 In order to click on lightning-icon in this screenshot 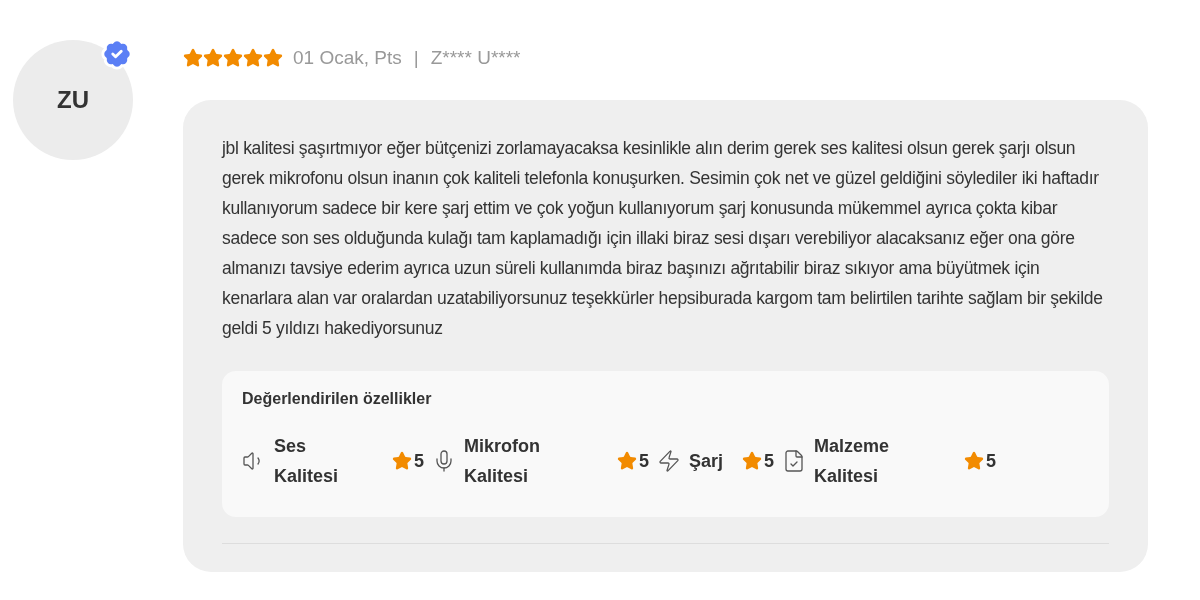, I will do `click(669, 461)`.